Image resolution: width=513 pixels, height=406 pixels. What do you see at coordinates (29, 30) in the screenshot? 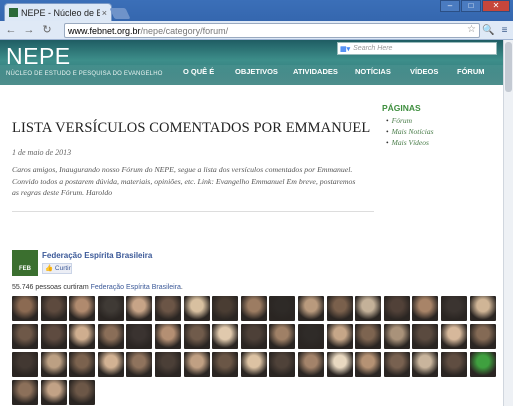
I see `forward-icon: →` at bounding box center [29, 30].